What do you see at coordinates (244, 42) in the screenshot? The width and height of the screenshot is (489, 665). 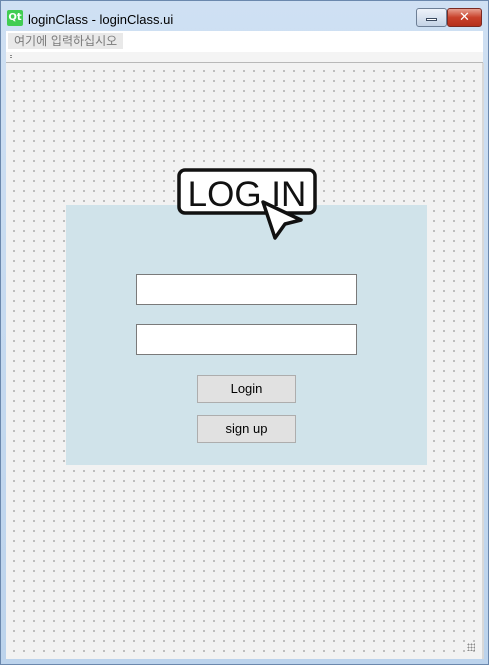 I see `menu-bar: 여기에 입력하십시오` at bounding box center [244, 42].